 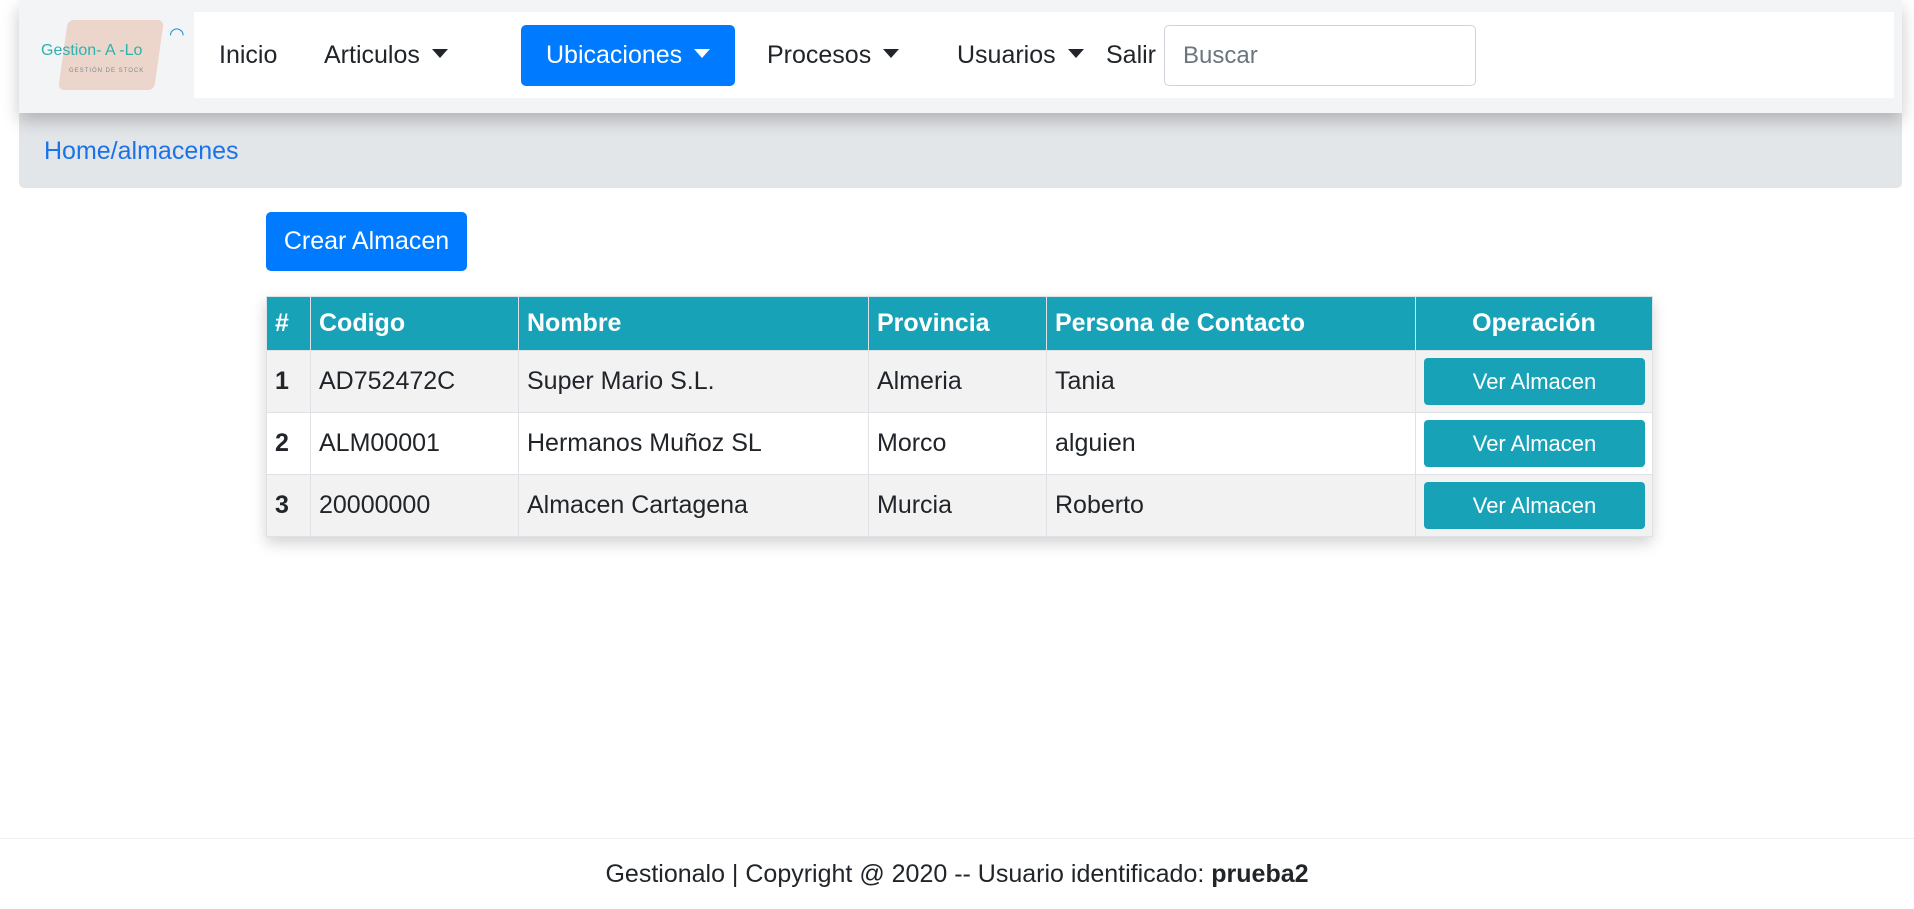 What do you see at coordinates (107, 71) in the screenshot?
I see `logo-subtext: GESTIÓN DE STOCK` at bounding box center [107, 71].